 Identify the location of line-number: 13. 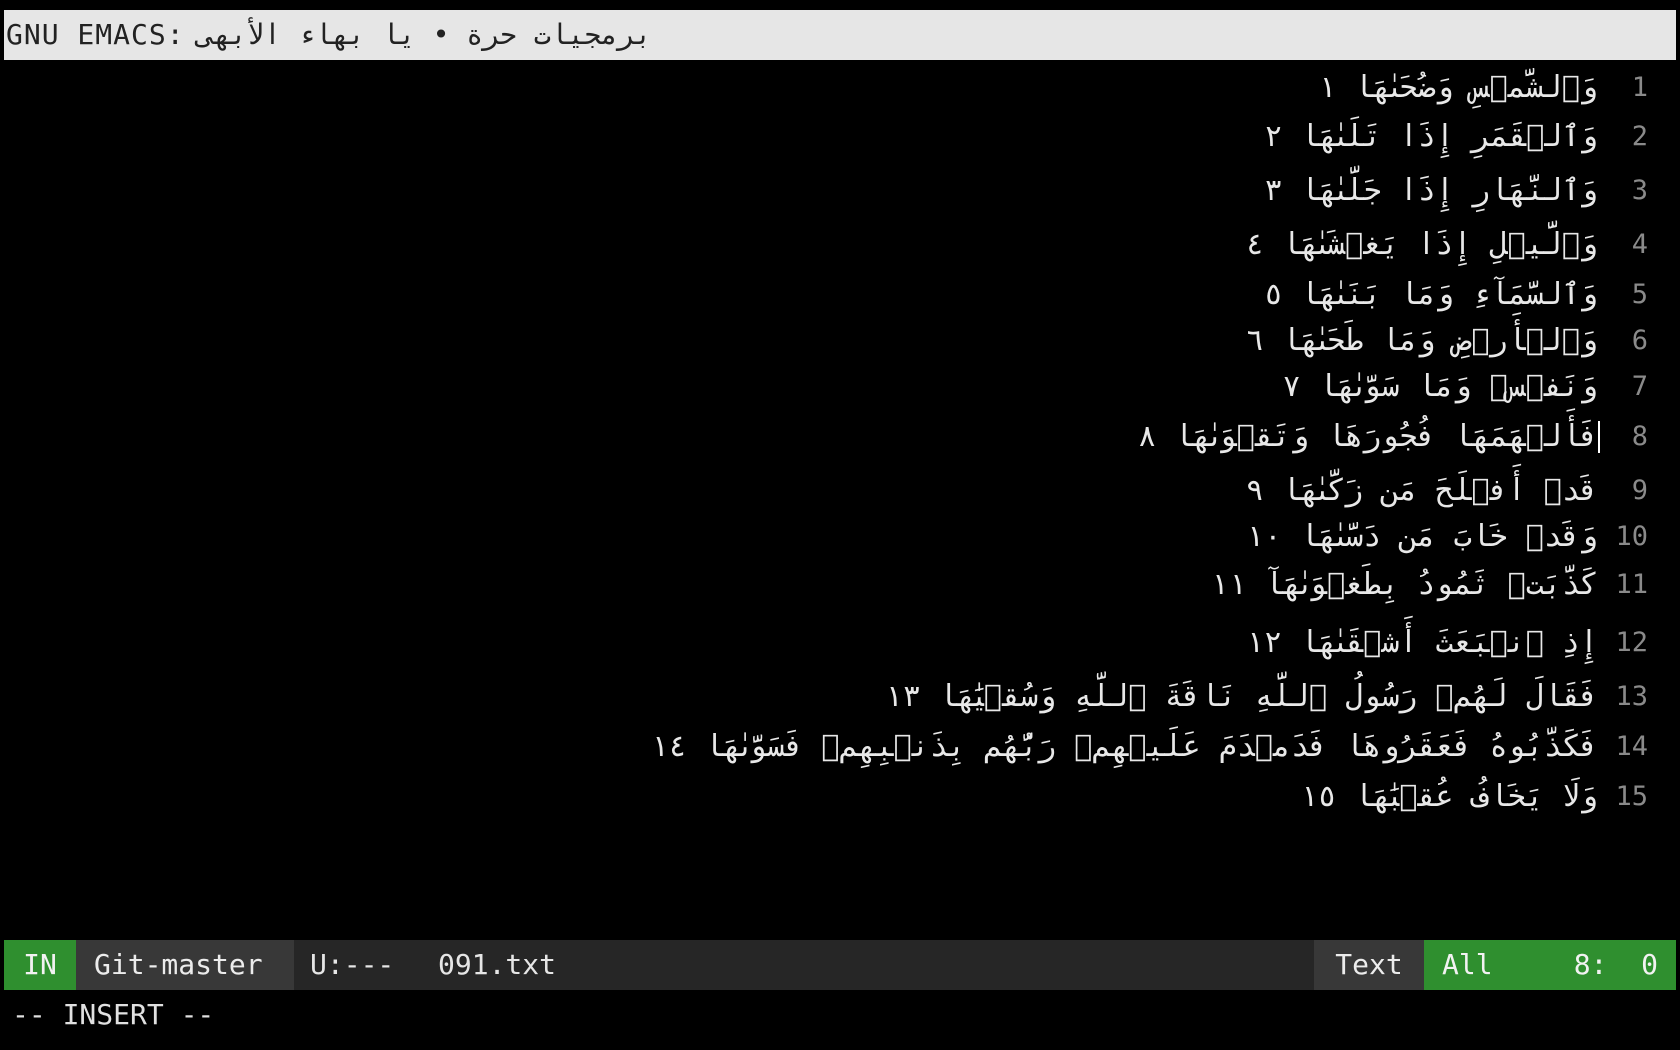
(1631, 696).